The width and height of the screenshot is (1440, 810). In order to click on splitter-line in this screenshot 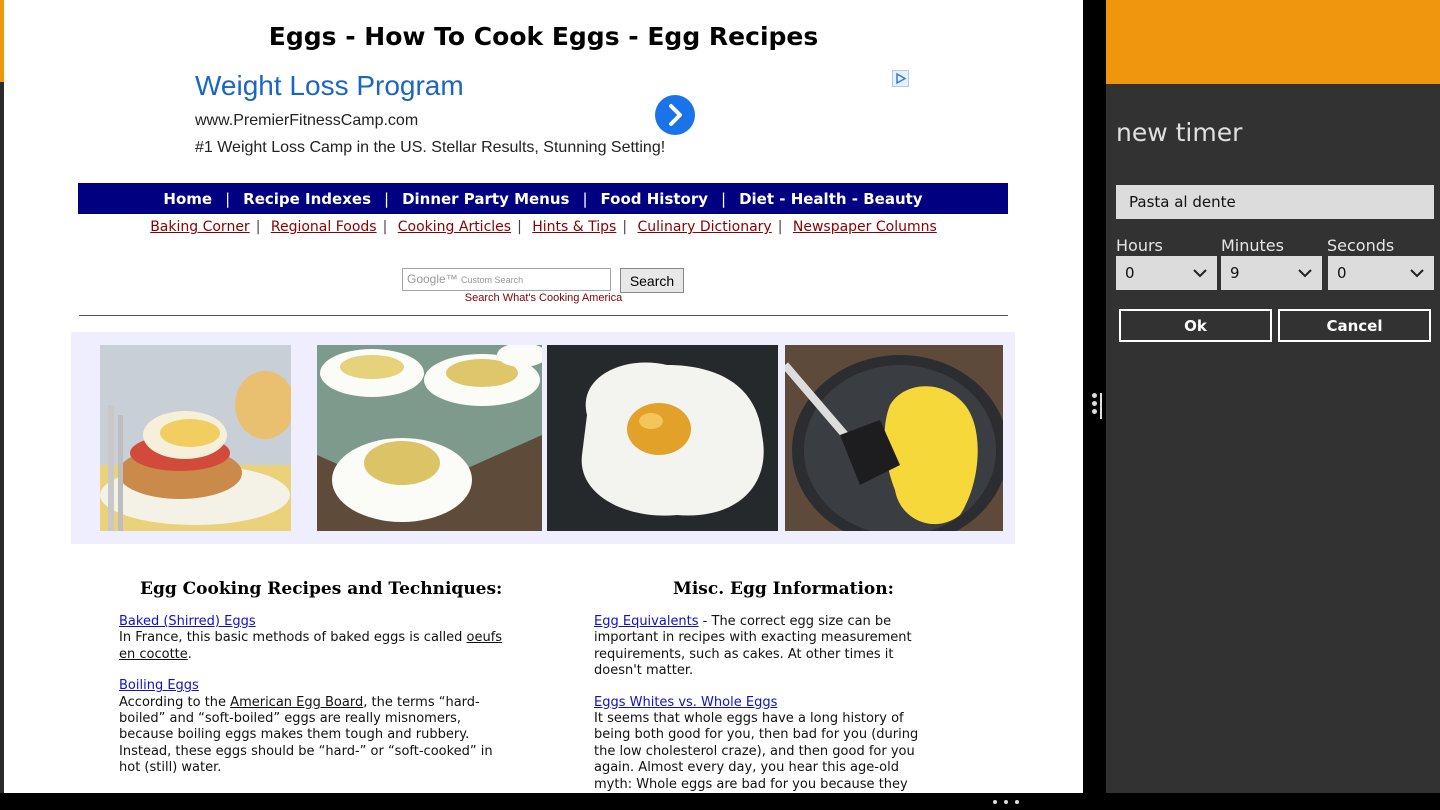, I will do `click(1101, 406)`.